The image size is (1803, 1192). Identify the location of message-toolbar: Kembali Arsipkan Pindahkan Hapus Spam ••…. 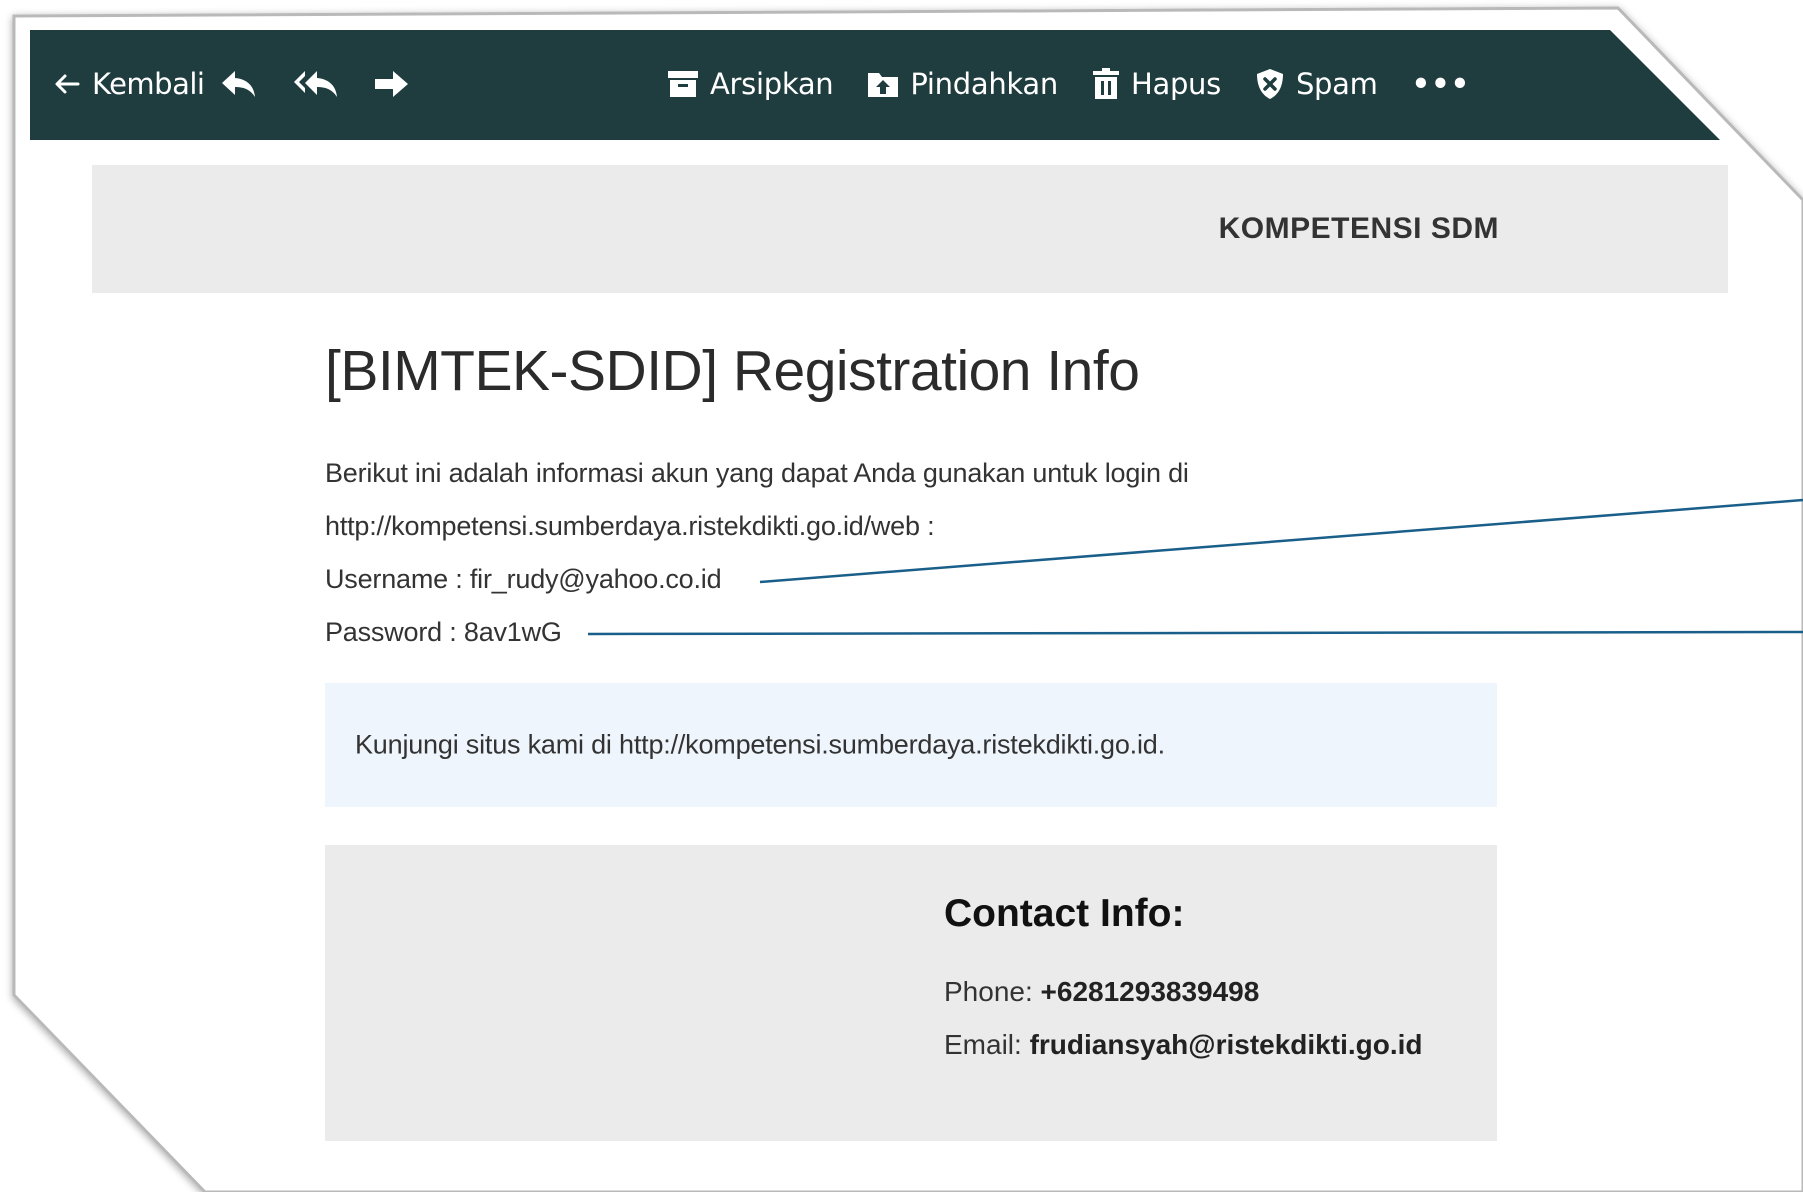
(810, 84).